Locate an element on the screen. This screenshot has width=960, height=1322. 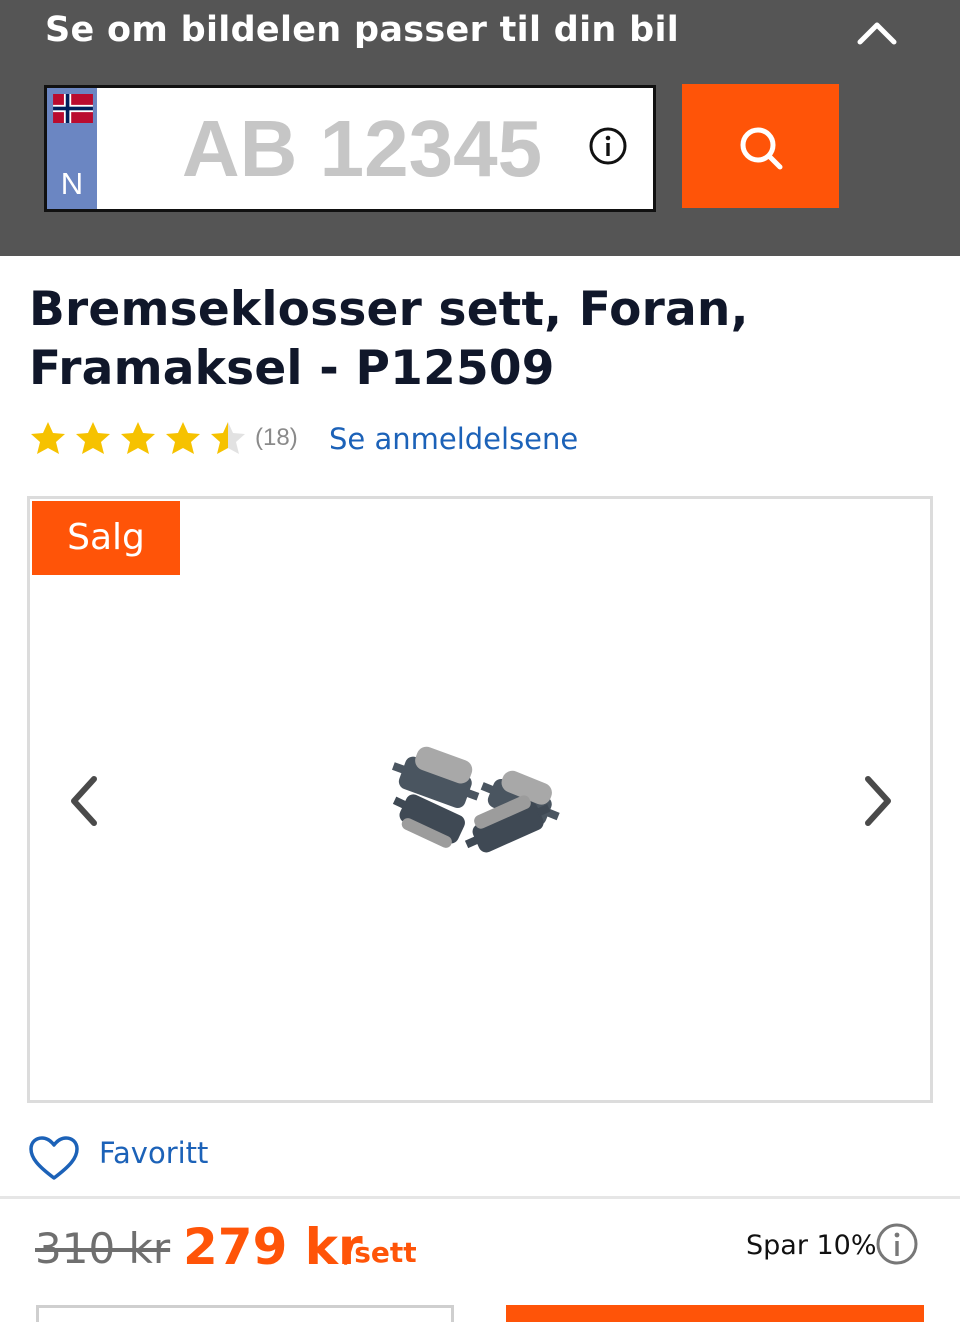
fit-check-title: Se om bildelen passer til din bil is located at coordinates (362, 30).